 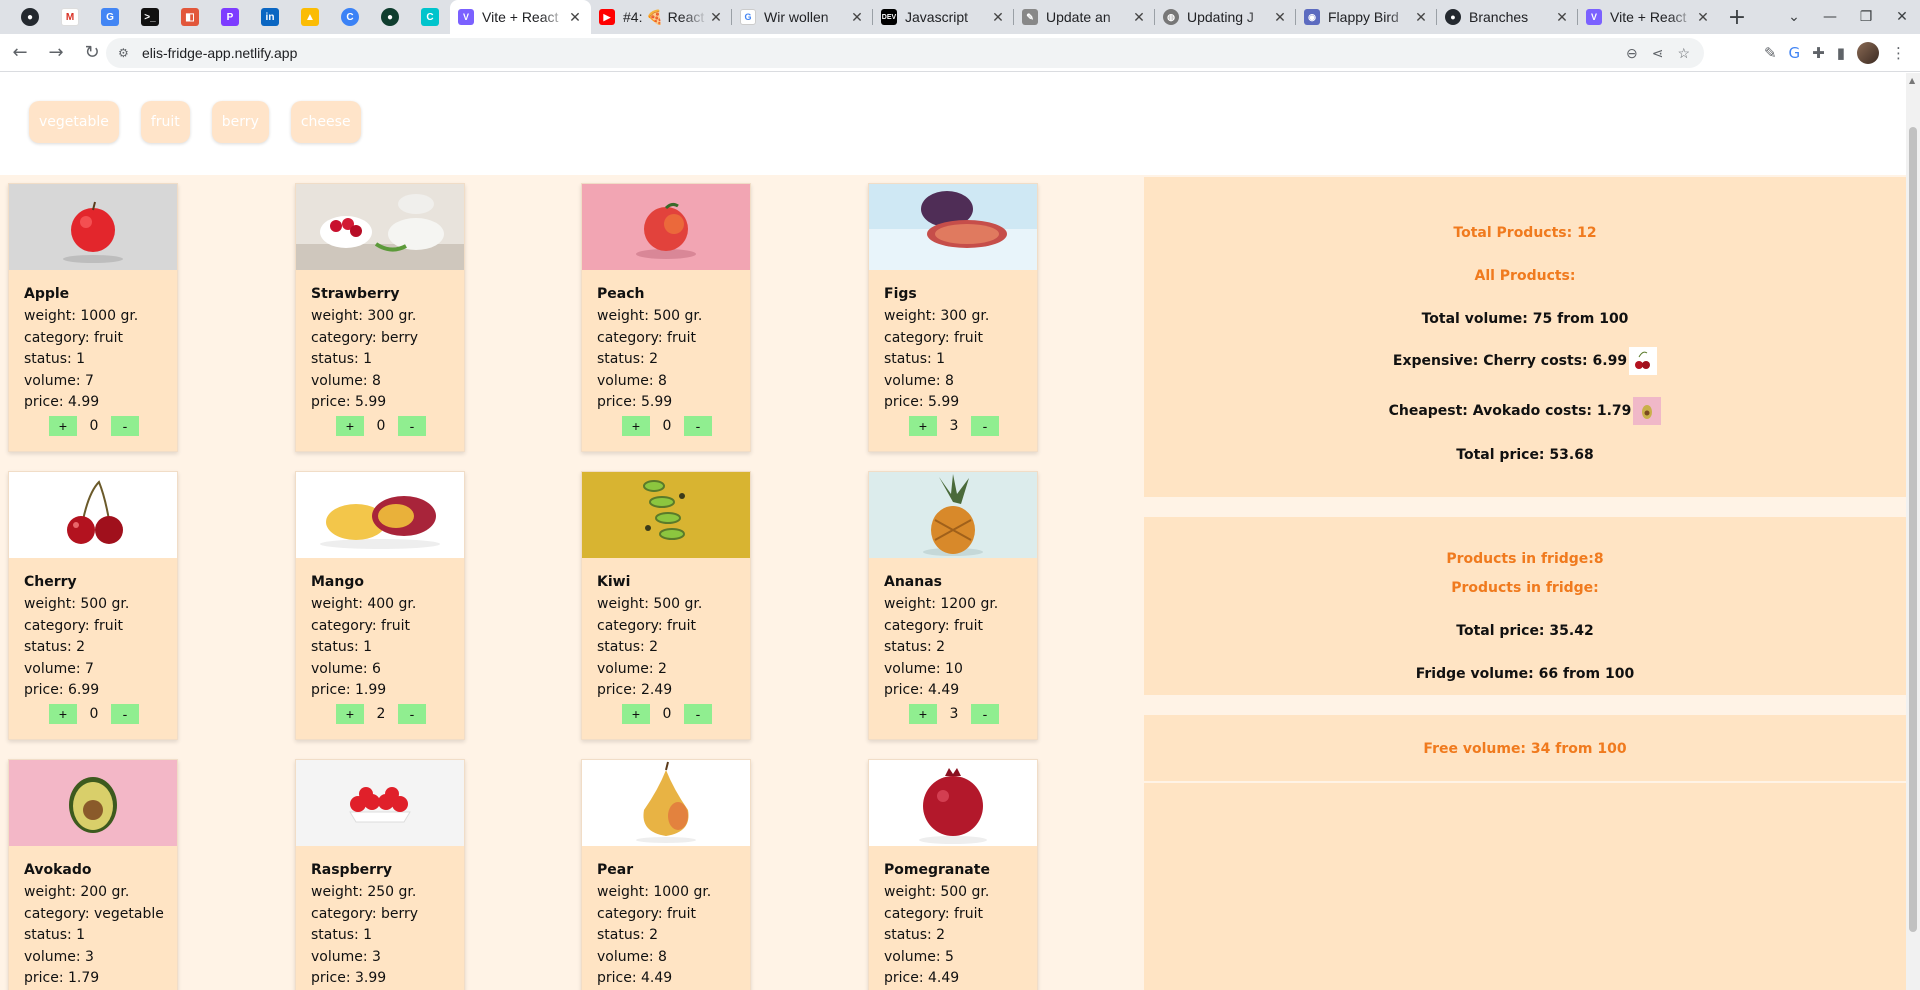 I want to click on menu-icon: ⋮, so click(x=1898, y=53).